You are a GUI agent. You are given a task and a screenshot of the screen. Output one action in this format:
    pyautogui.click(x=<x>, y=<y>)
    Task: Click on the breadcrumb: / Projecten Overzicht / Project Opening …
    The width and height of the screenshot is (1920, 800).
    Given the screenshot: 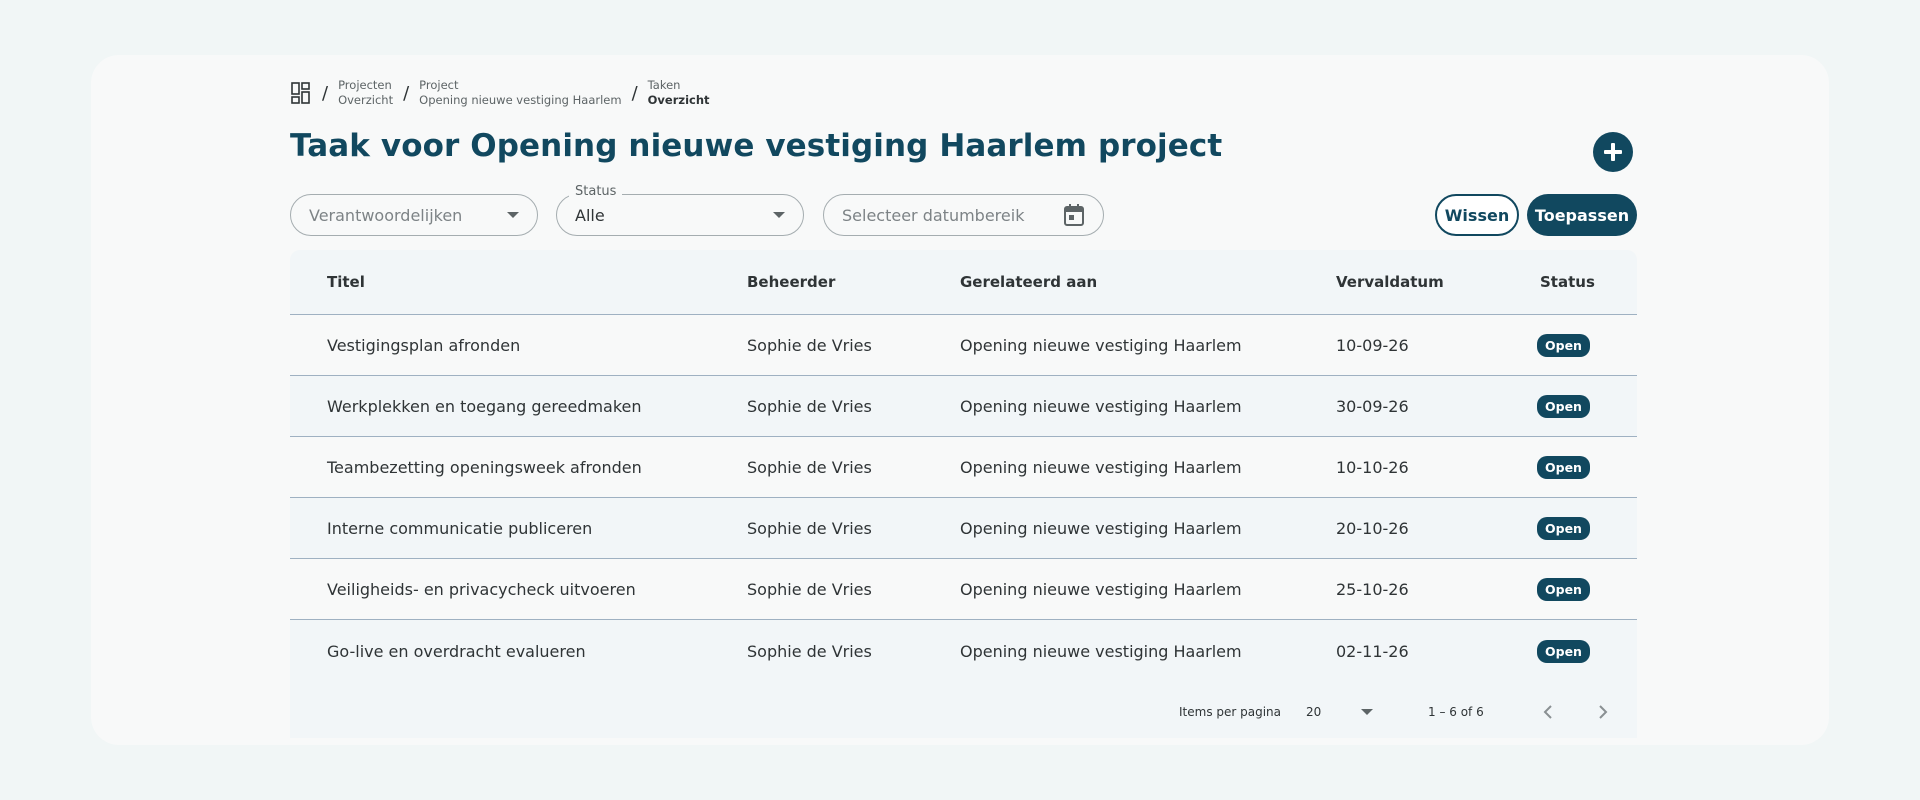 What is the action you would take?
    pyautogui.click(x=505, y=93)
    